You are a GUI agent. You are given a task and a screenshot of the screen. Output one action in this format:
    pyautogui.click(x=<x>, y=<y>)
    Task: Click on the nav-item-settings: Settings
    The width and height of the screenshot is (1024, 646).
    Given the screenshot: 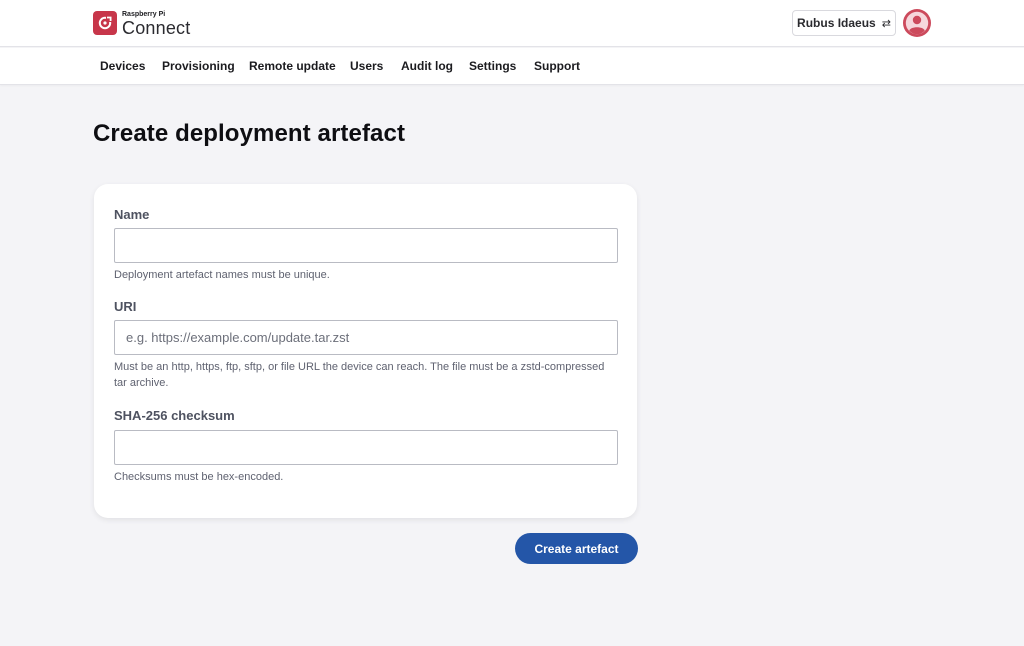 What is the action you would take?
    pyautogui.click(x=492, y=66)
    